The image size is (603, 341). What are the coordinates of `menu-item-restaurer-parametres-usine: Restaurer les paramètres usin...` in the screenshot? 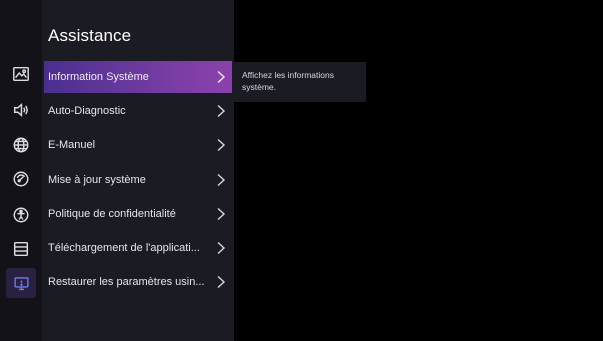 It's located at (138, 282).